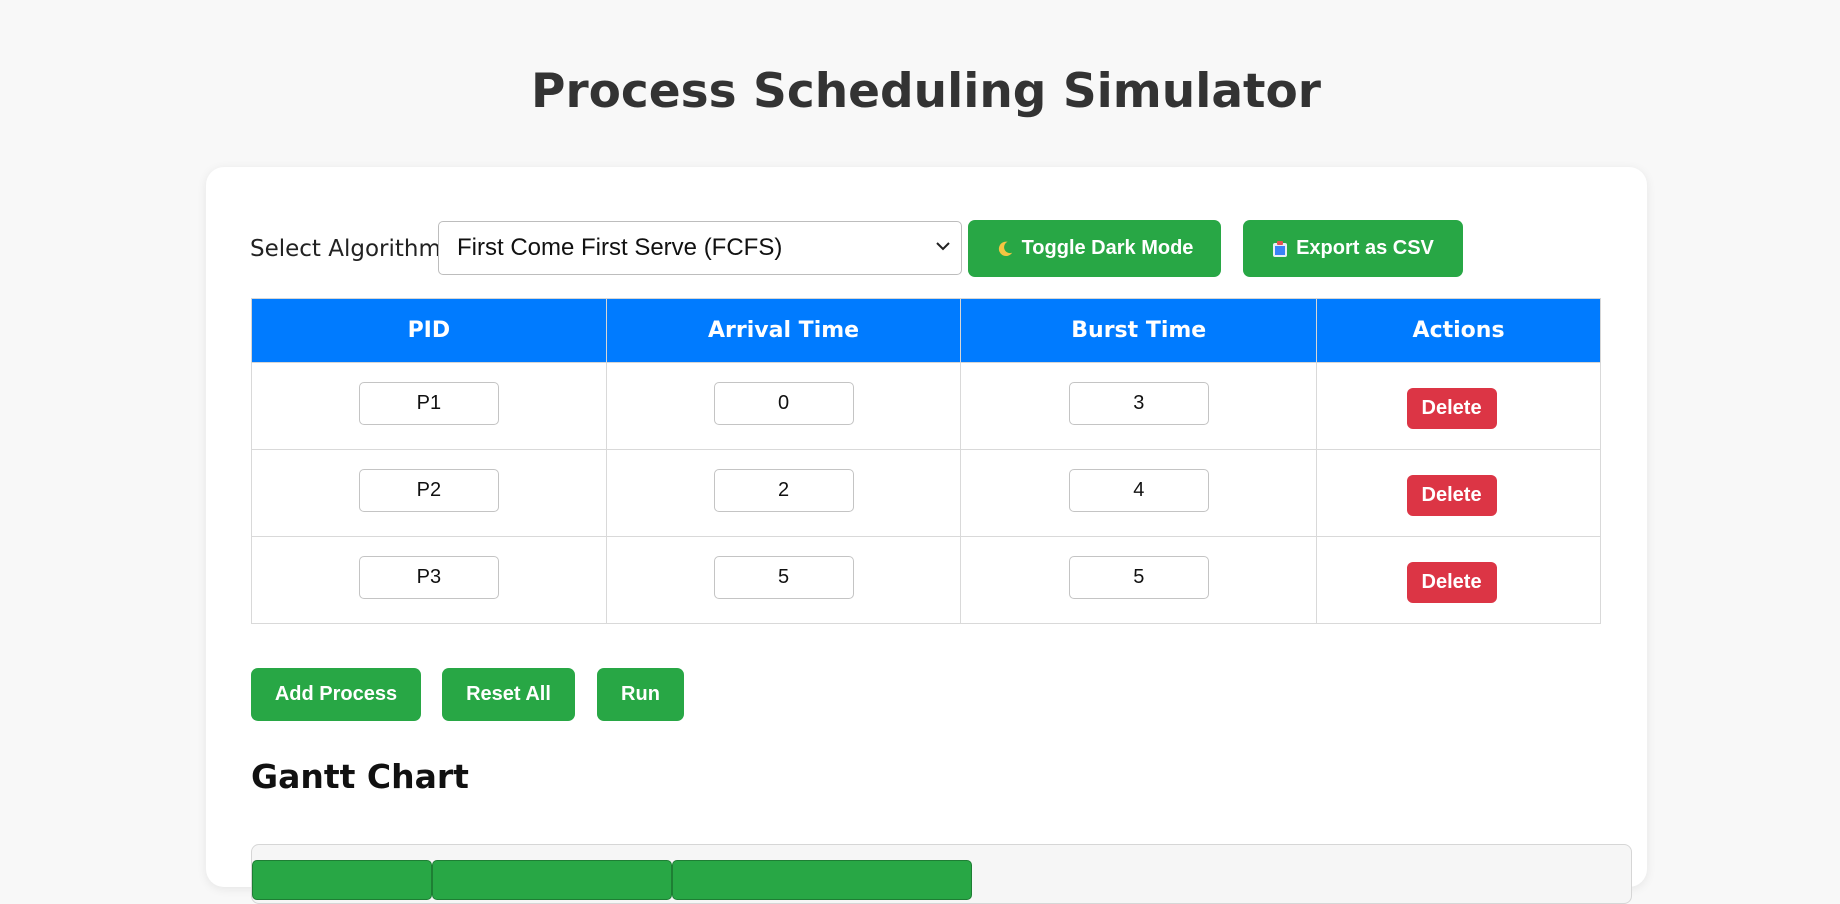 This screenshot has width=1840, height=904. I want to click on table-header-row: PID Arrival Time Burst Time Actions, so click(926, 330).